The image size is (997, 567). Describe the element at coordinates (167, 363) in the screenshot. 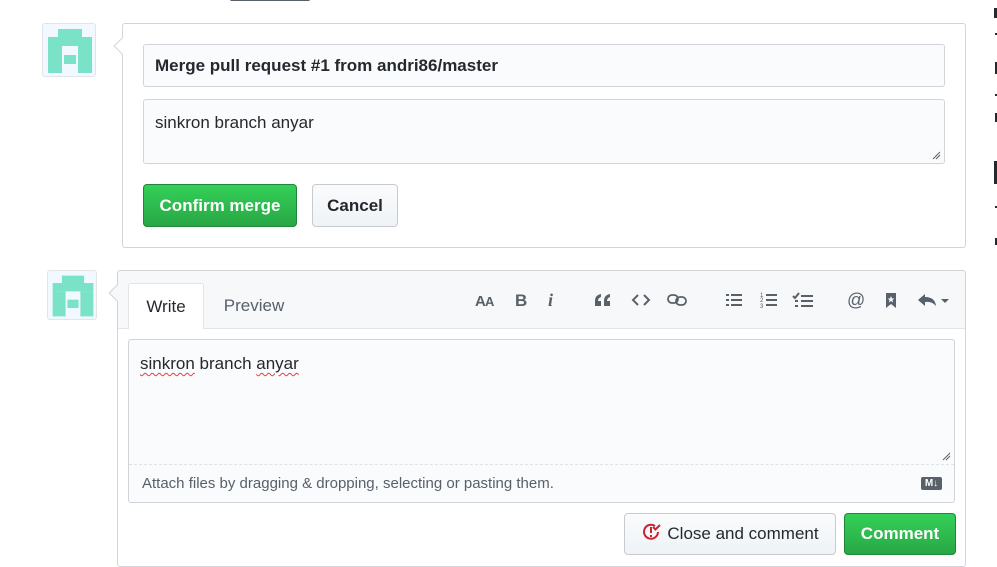

I see `comment-word-1: sinkron` at that location.